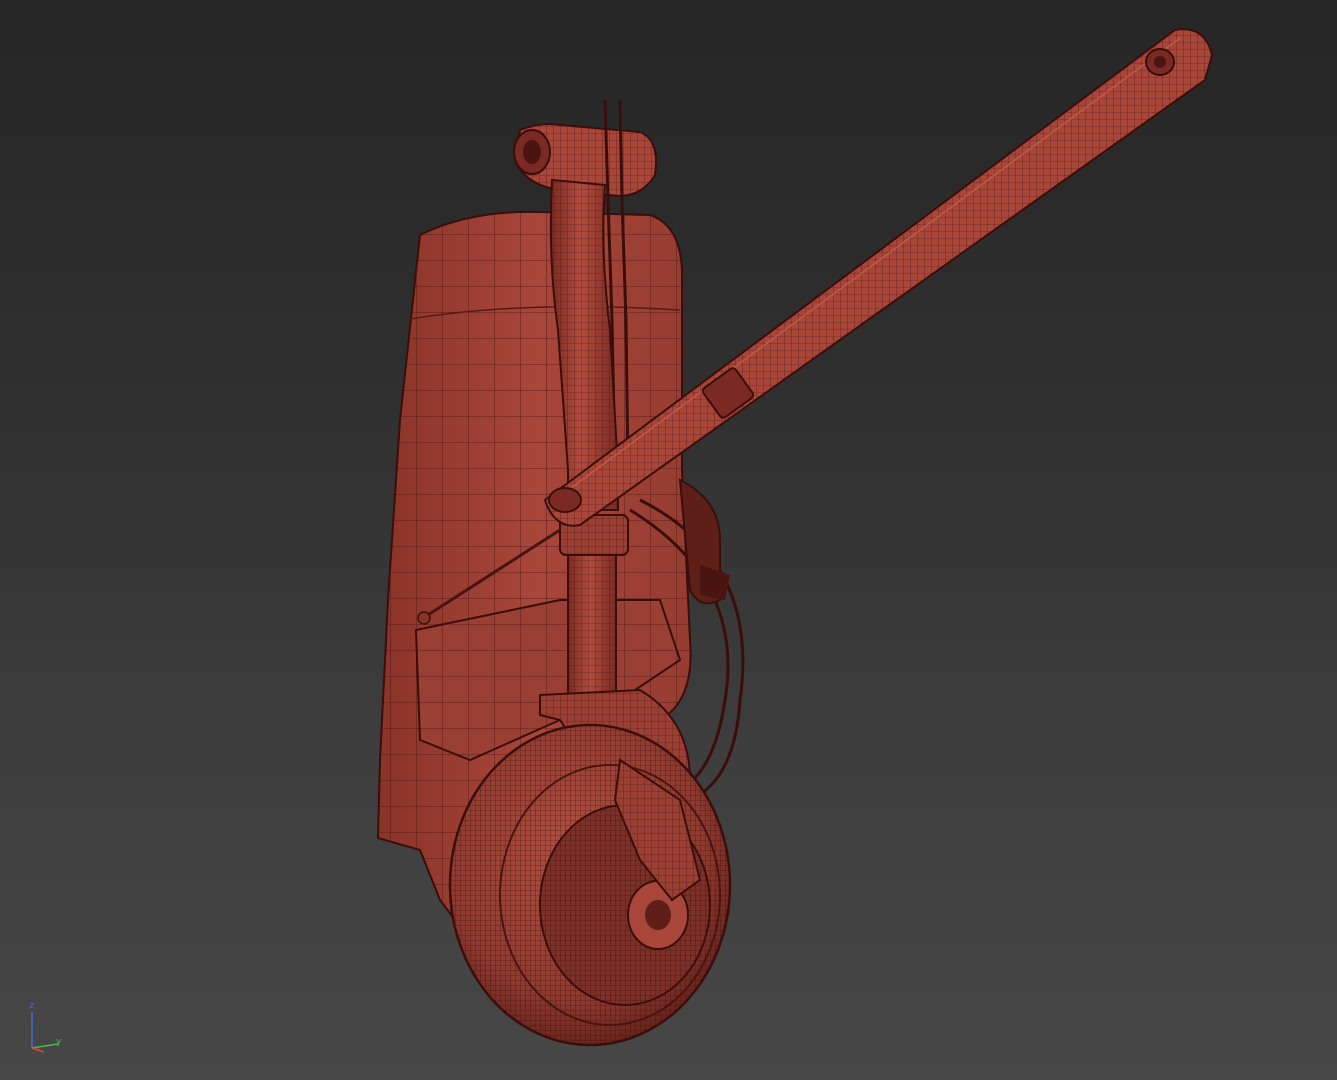  Describe the element at coordinates (565, 500) in the screenshot. I see `actuator-pivot` at that location.